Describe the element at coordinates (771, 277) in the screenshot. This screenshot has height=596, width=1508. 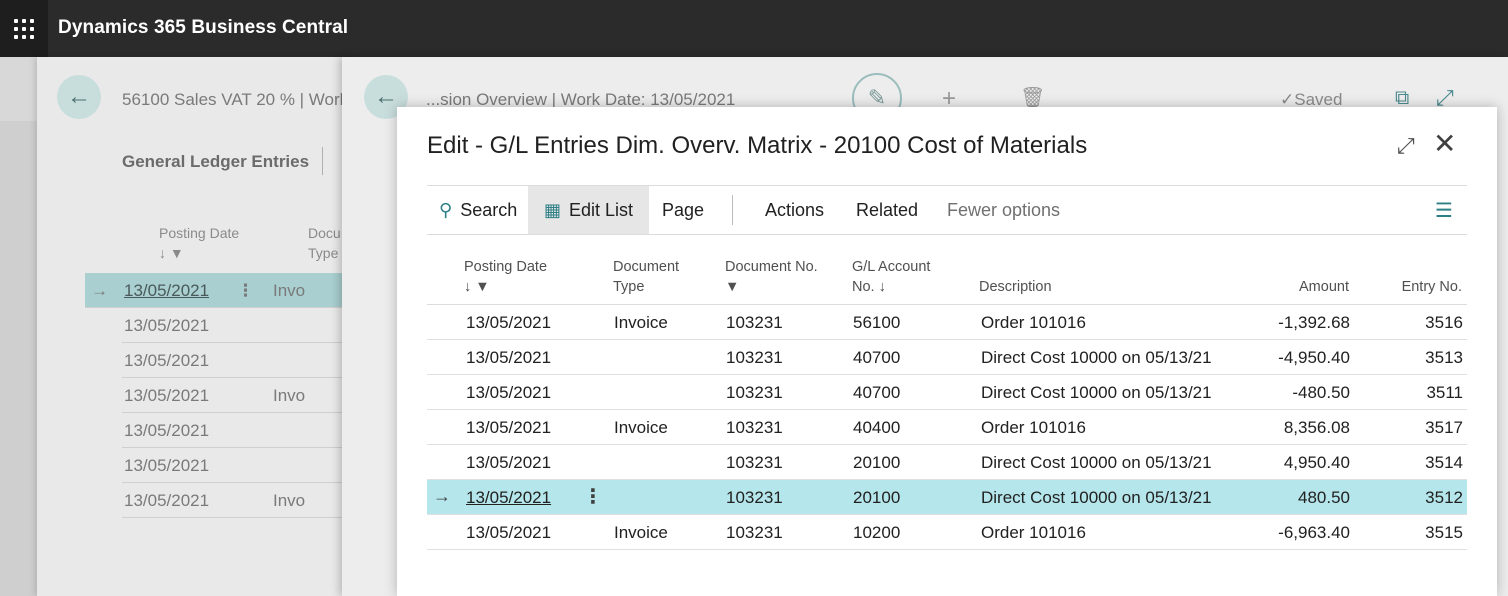
I see `column-header-document-no: Document No. ▼` at that location.